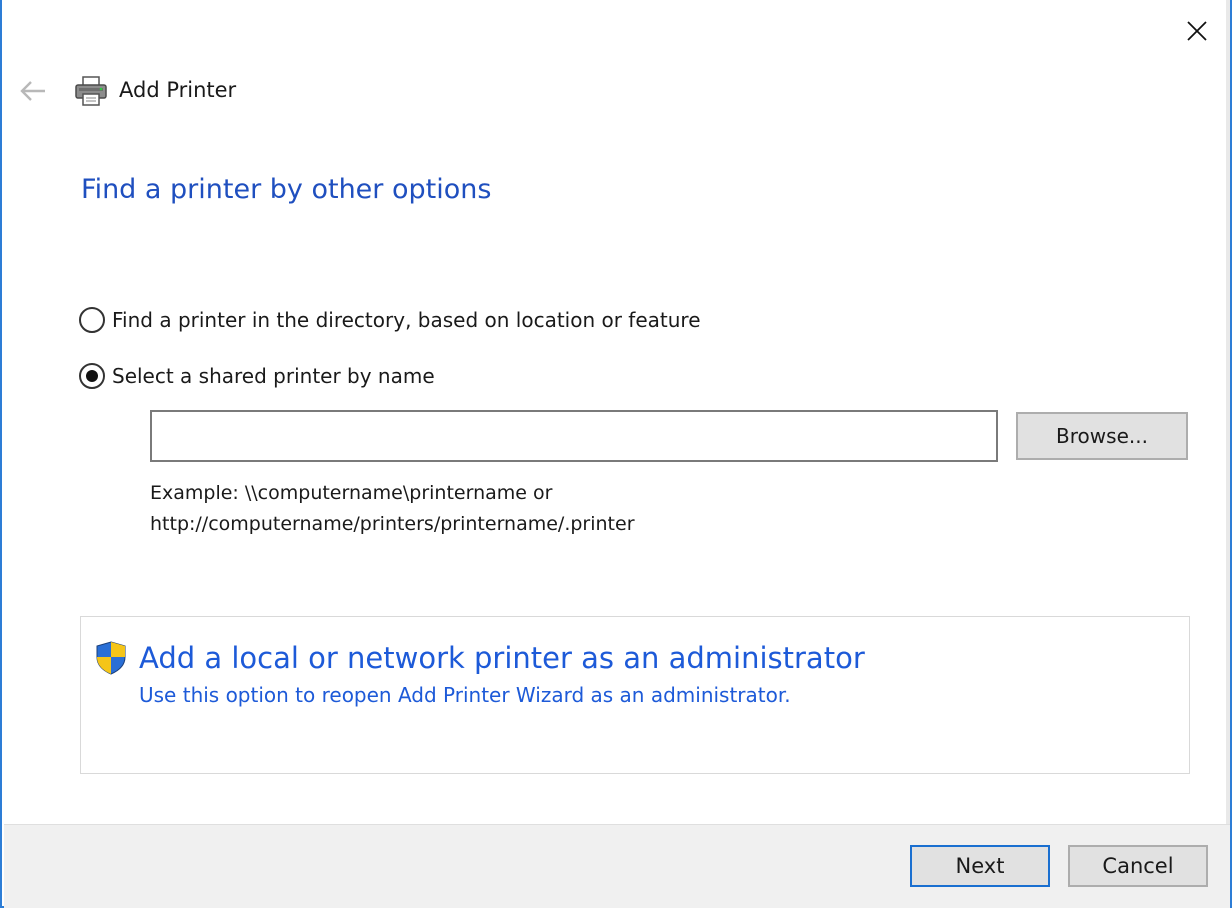 This screenshot has width=1232, height=908. I want to click on close-icon, so click(1197, 31).